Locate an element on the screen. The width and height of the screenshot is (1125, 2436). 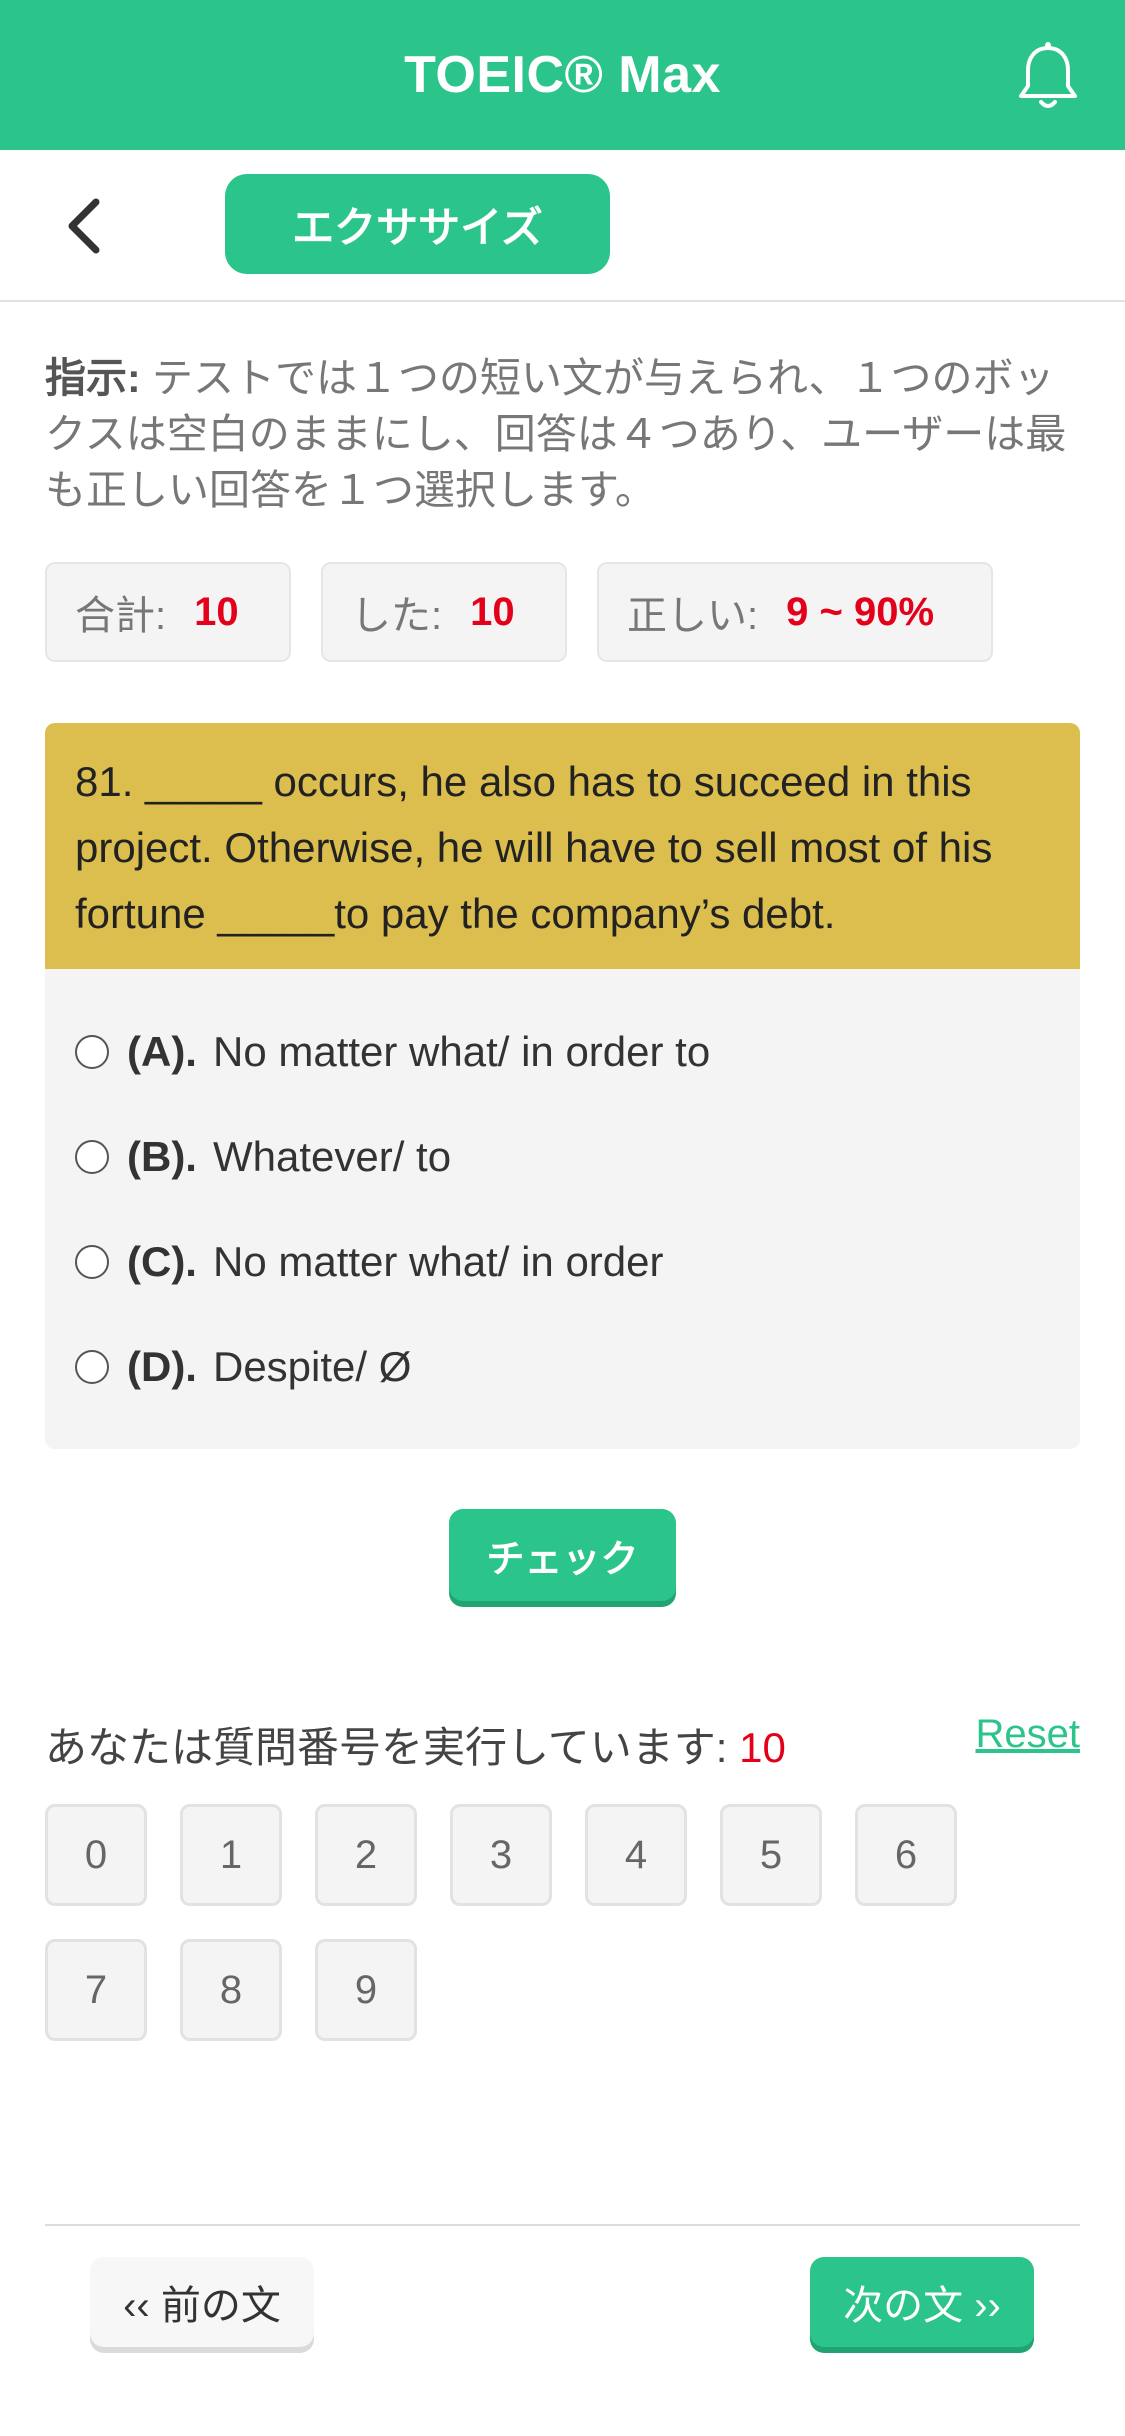
stat-correct: 正しい: 9 ~ 90% is located at coordinates (795, 612).